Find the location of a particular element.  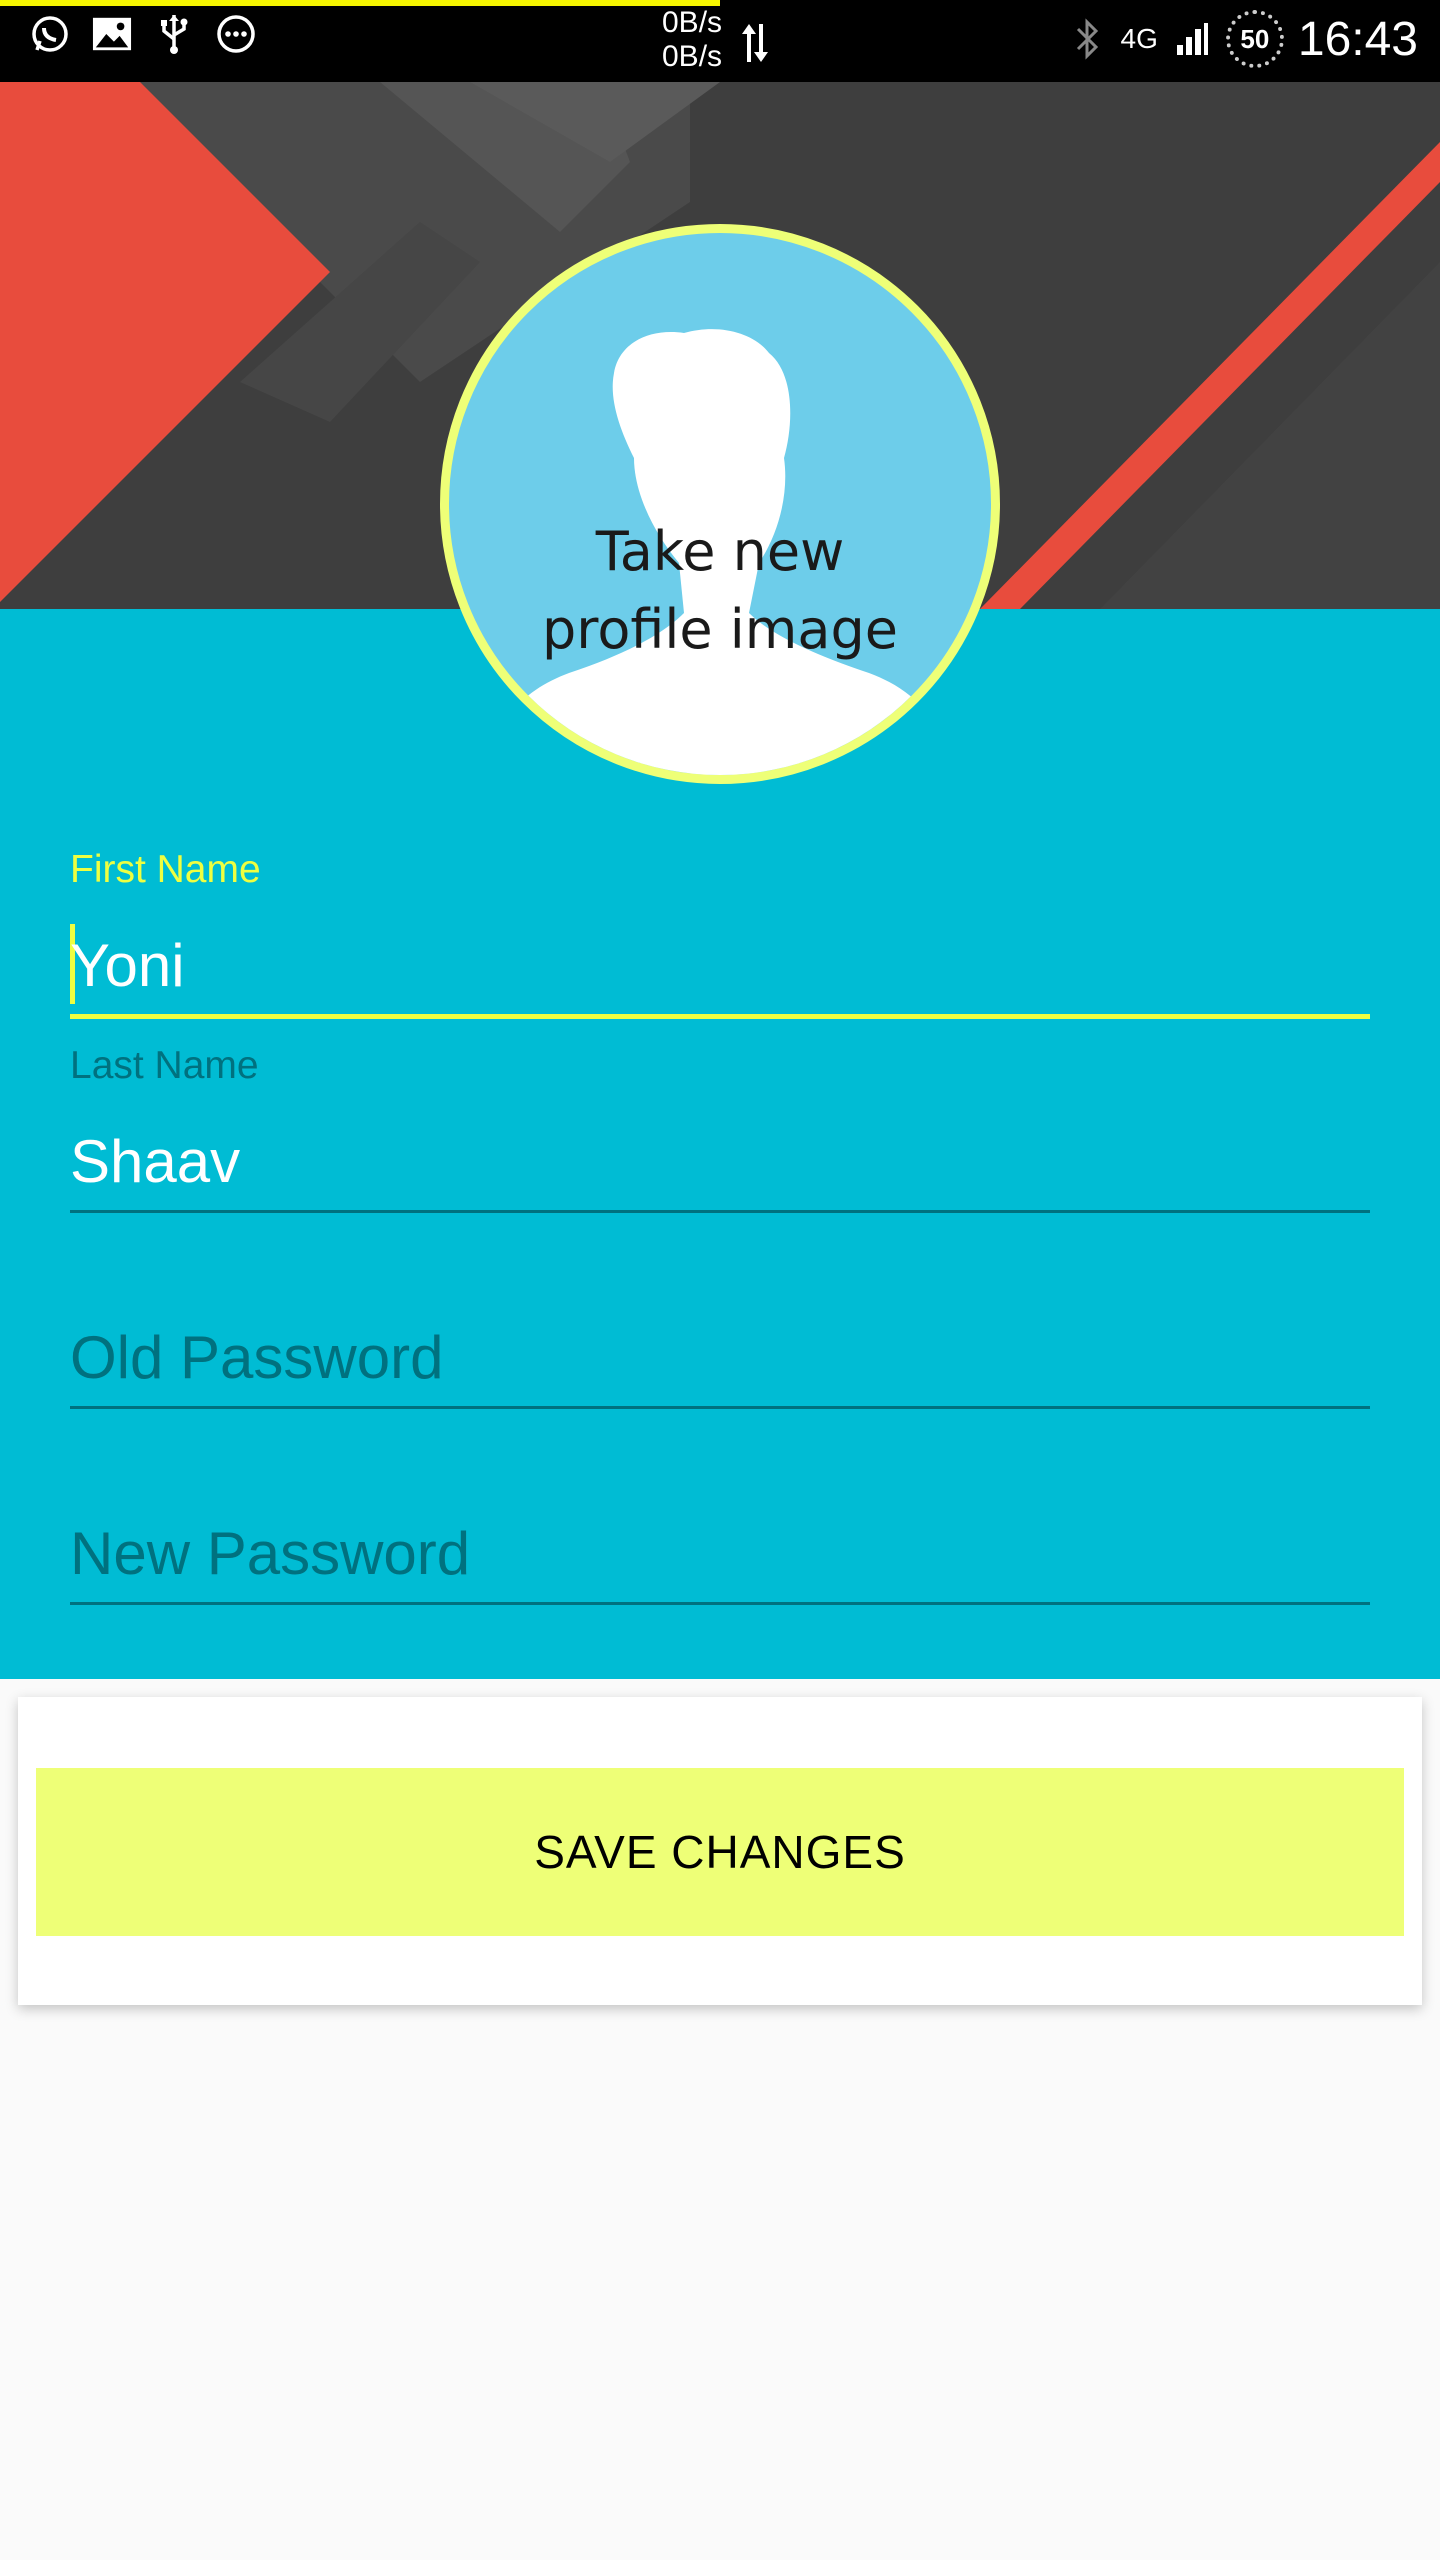

old-password-underline is located at coordinates (720, 1407).